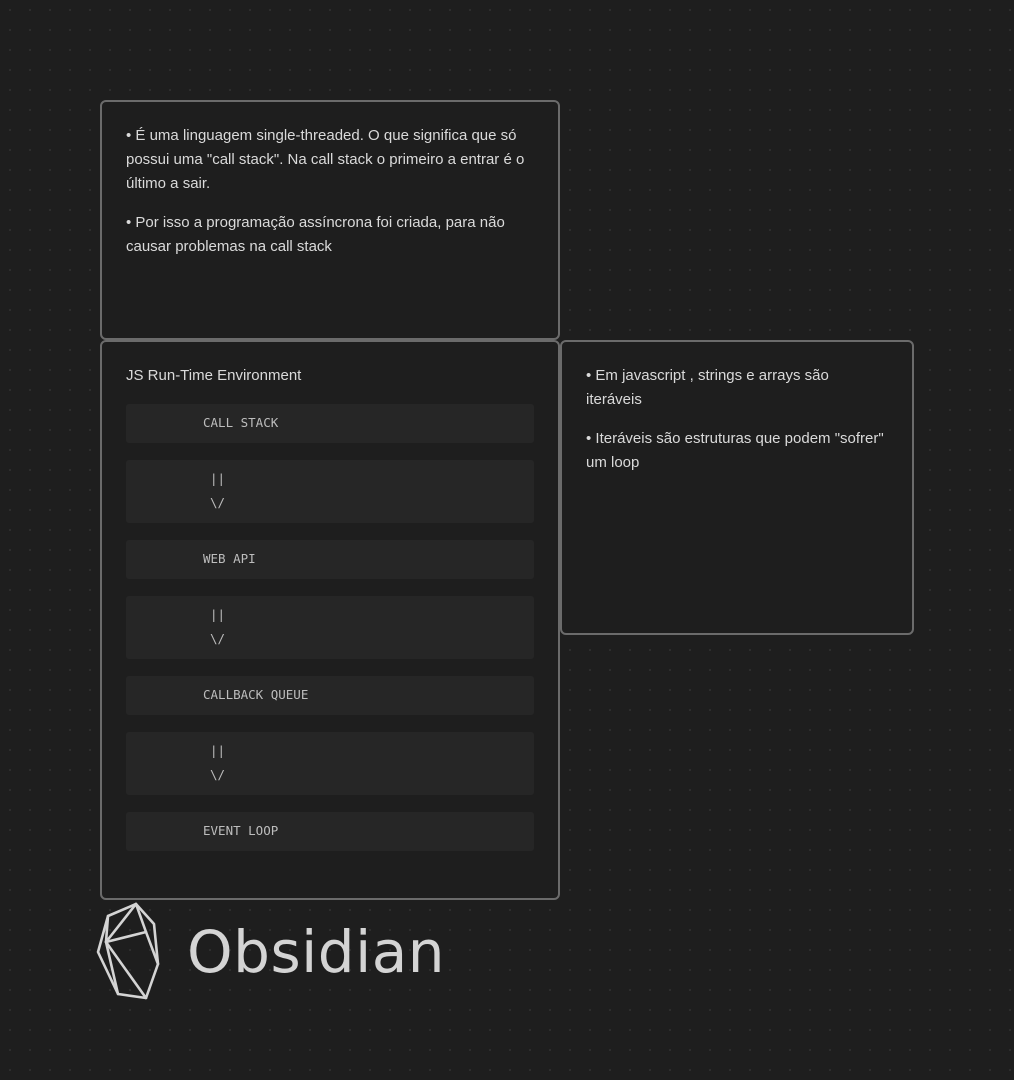  What do you see at coordinates (330, 695) in the screenshot?
I see `code-block-callback-queue: CALLBACK QUEUE` at bounding box center [330, 695].